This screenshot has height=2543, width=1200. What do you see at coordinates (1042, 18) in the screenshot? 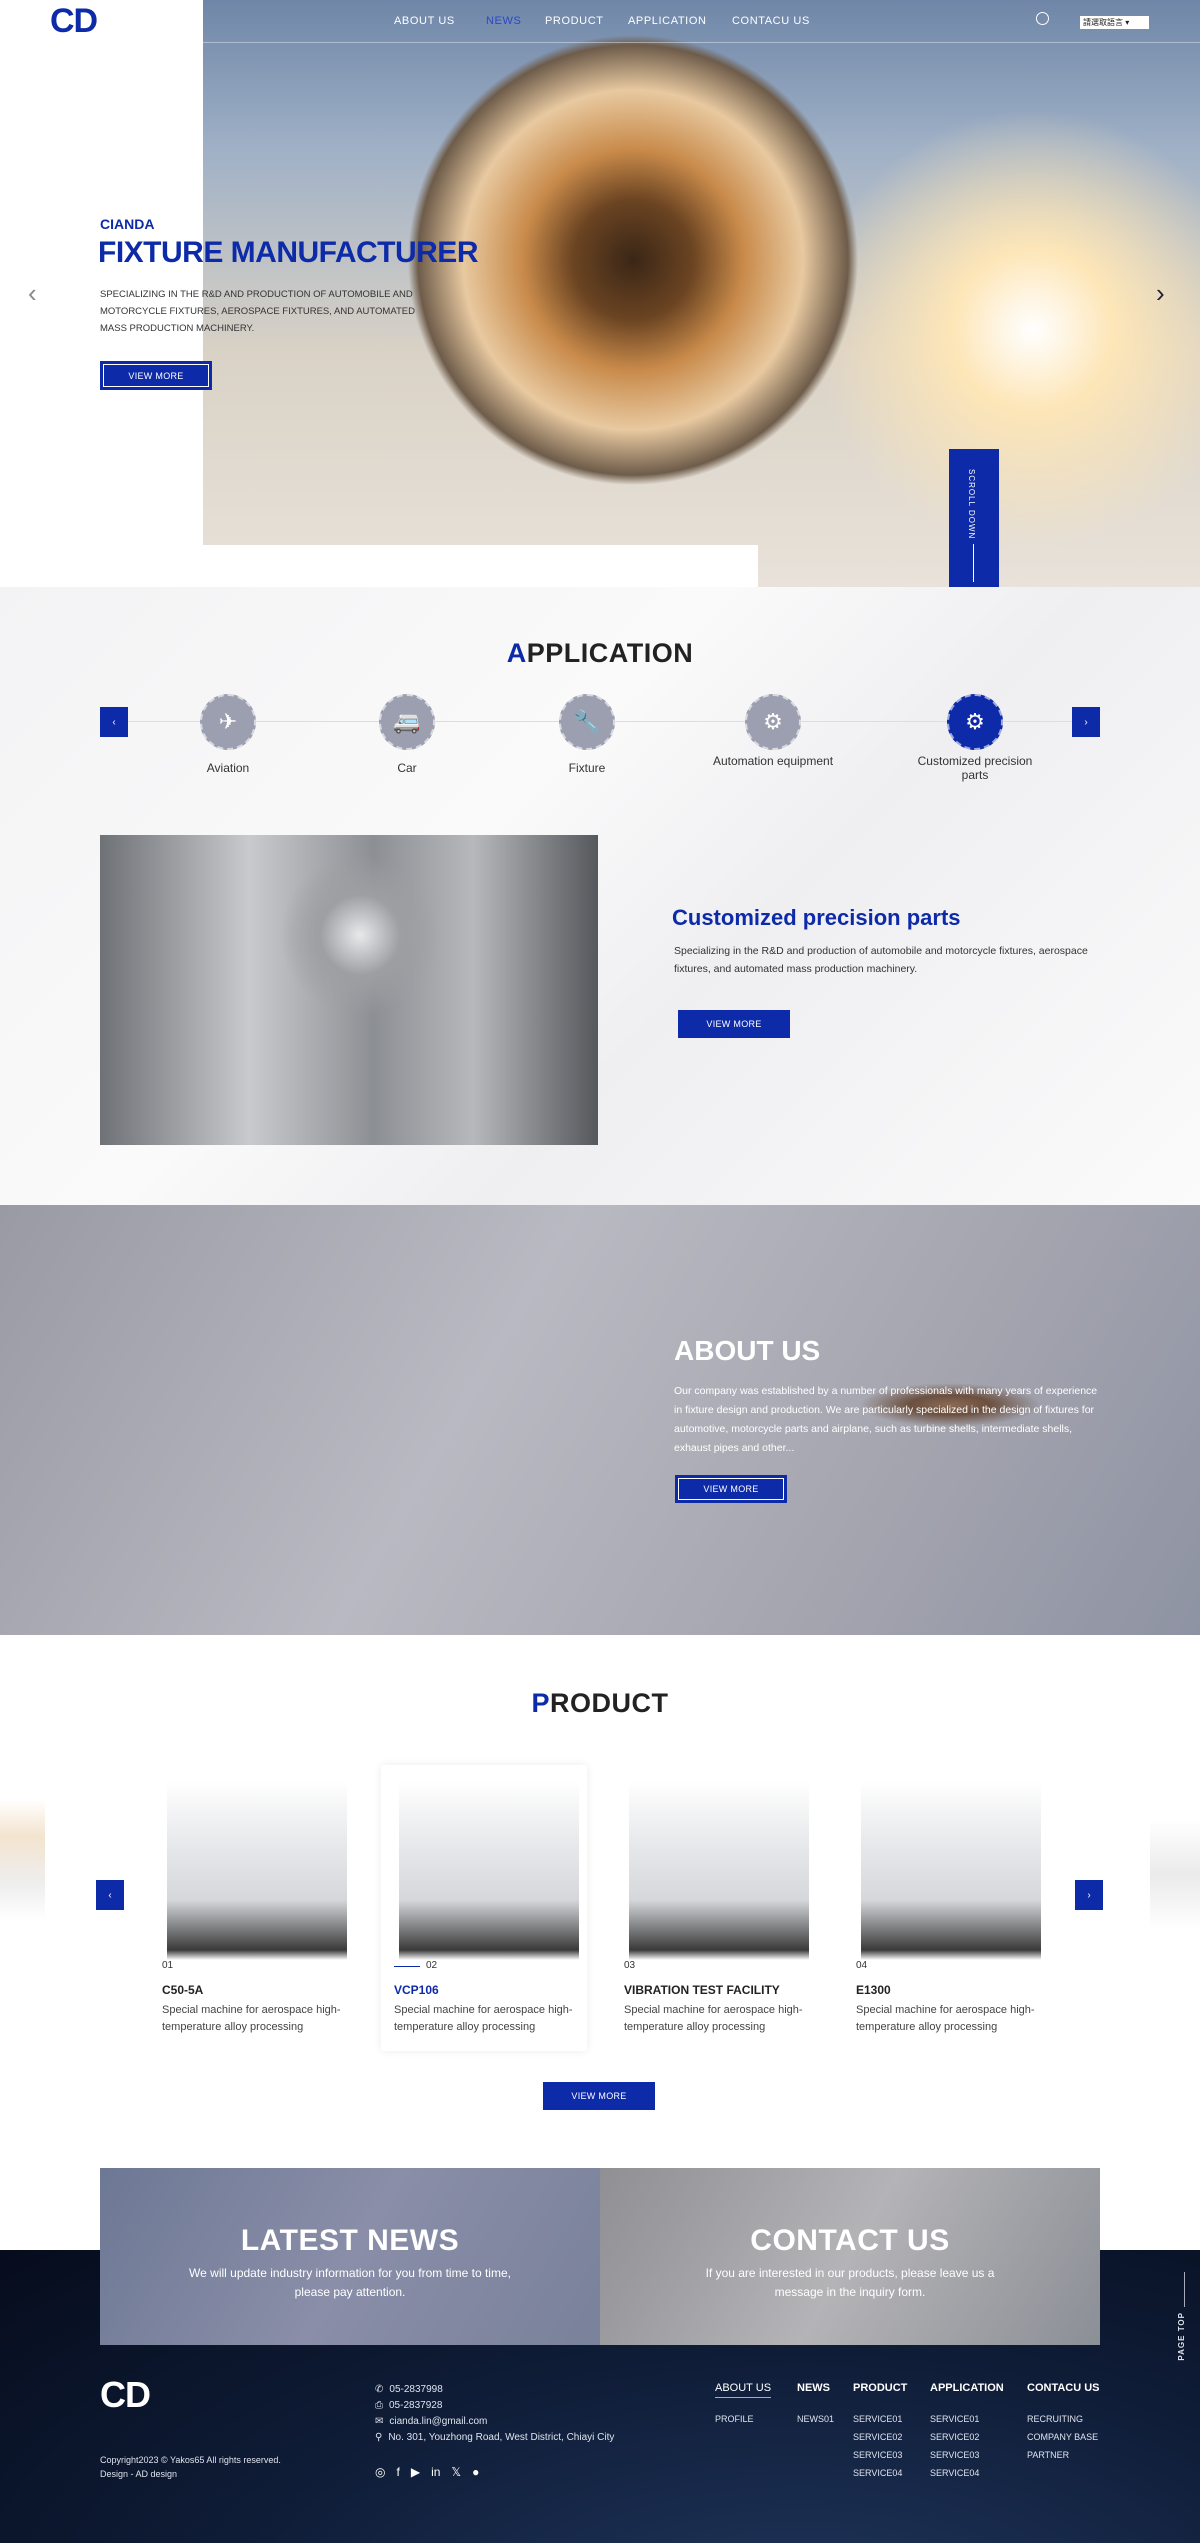
I see `search-icon` at bounding box center [1042, 18].